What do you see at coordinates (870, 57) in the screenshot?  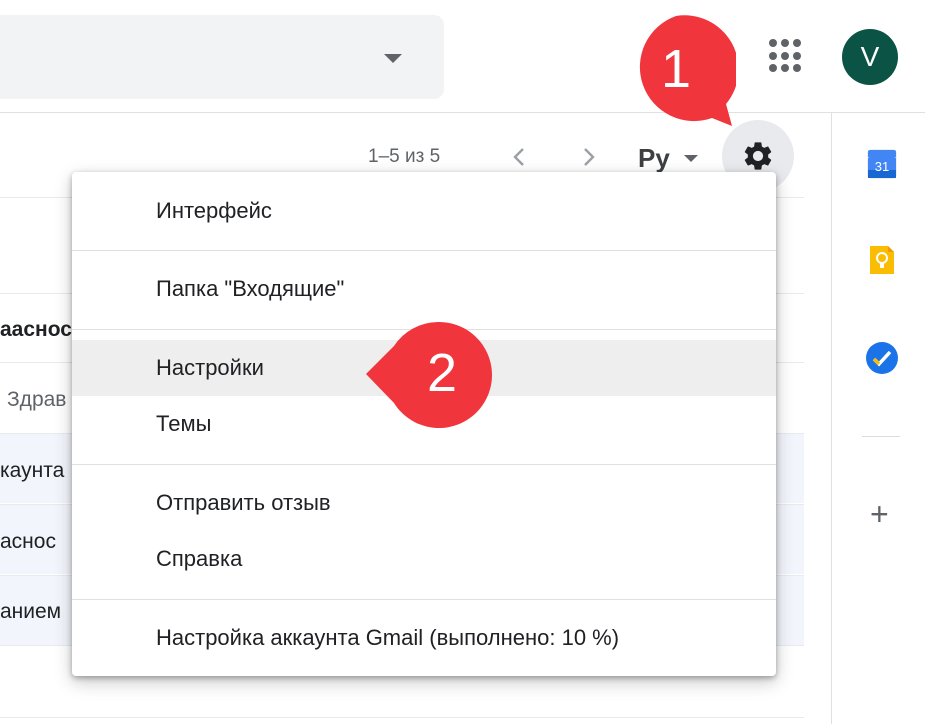 I see `avatar: V` at bounding box center [870, 57].